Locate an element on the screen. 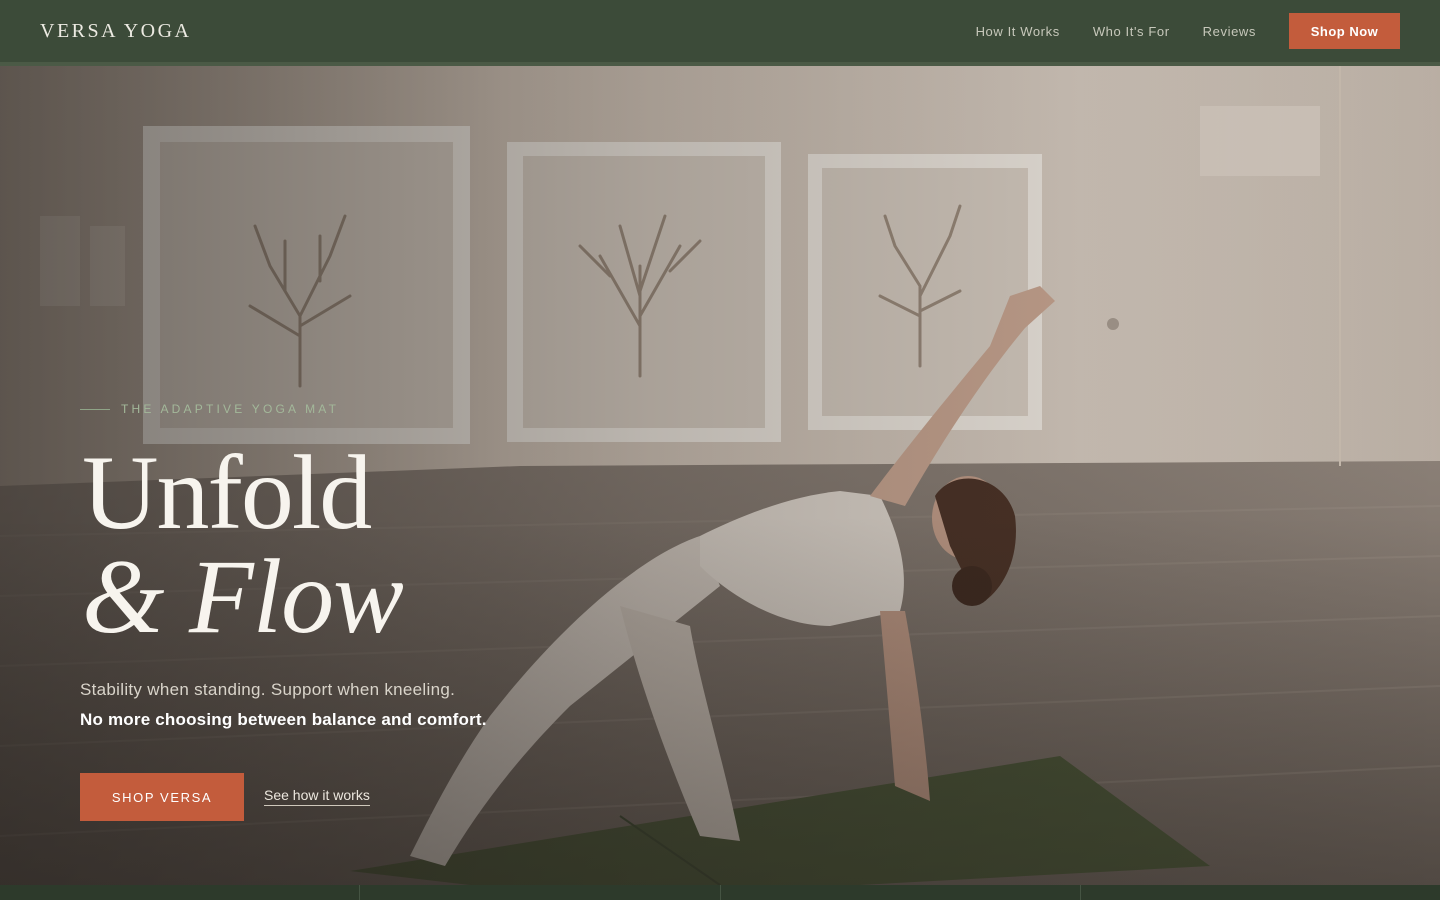 The image size is (1440, 900). shop-versa-button: SHOP VERSA is located at coordinates (162, 797).